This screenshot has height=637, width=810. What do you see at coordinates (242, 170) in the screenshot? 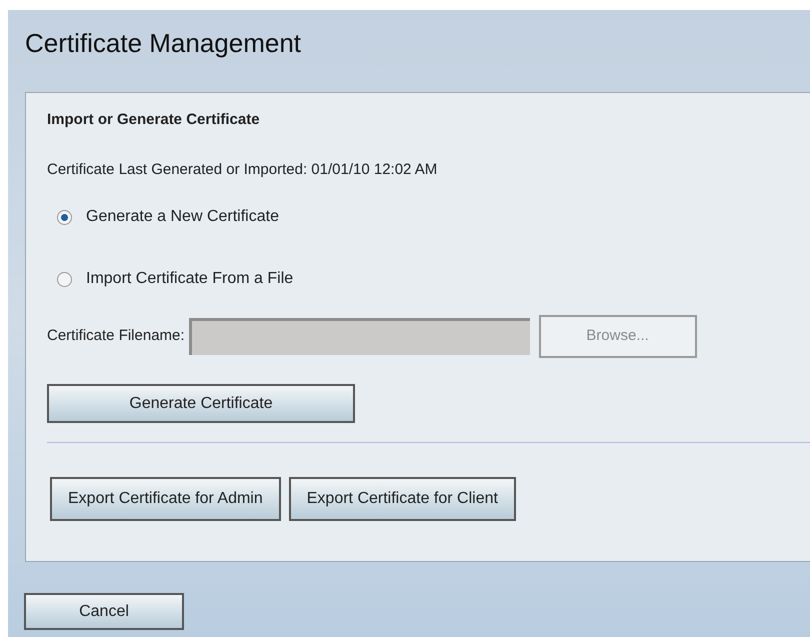
I see `last-generated-text: Certificate Last Generated or Imported: 01/01/10 12:02 AM` at bounding box center [242, 170].